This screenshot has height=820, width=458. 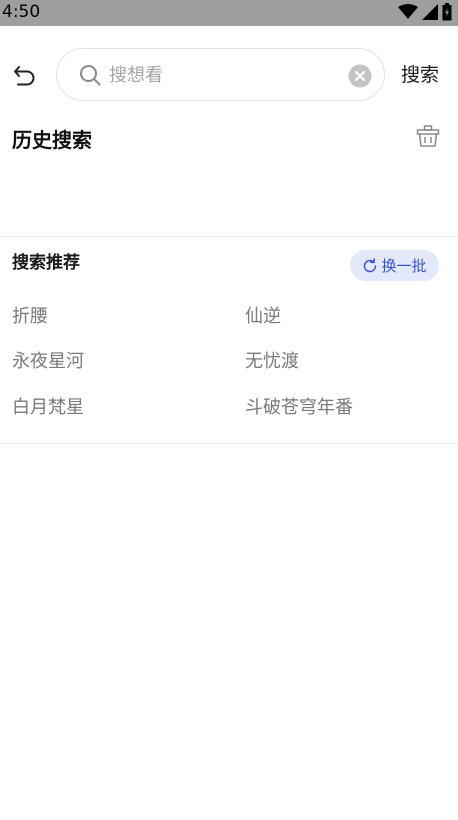 I want to click on back-arrow-icon, so click(x=24, y=76).